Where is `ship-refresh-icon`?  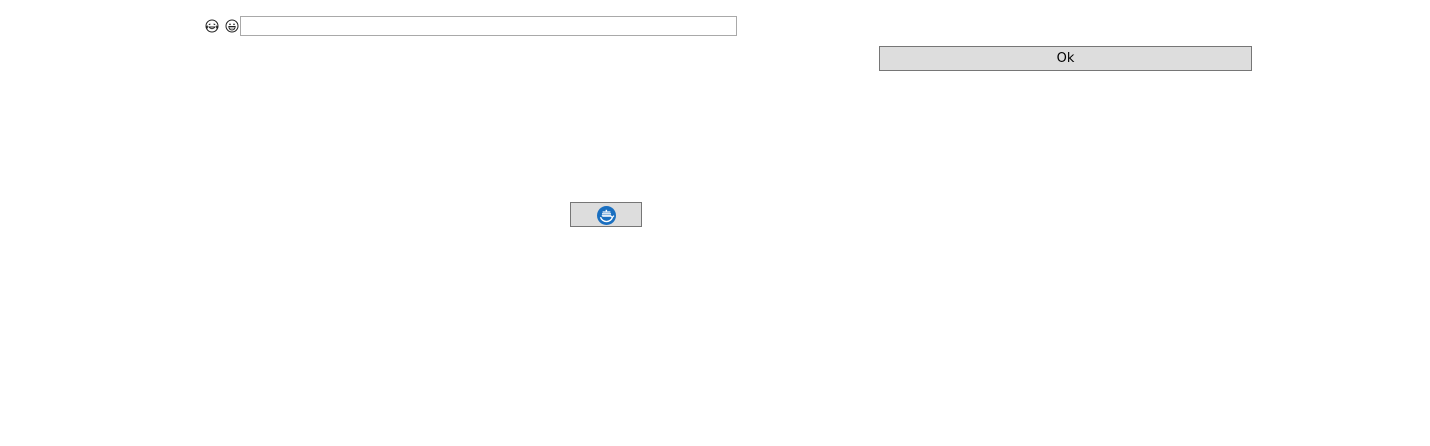 ship-refresh-icon is located at coordinates (606, 215).